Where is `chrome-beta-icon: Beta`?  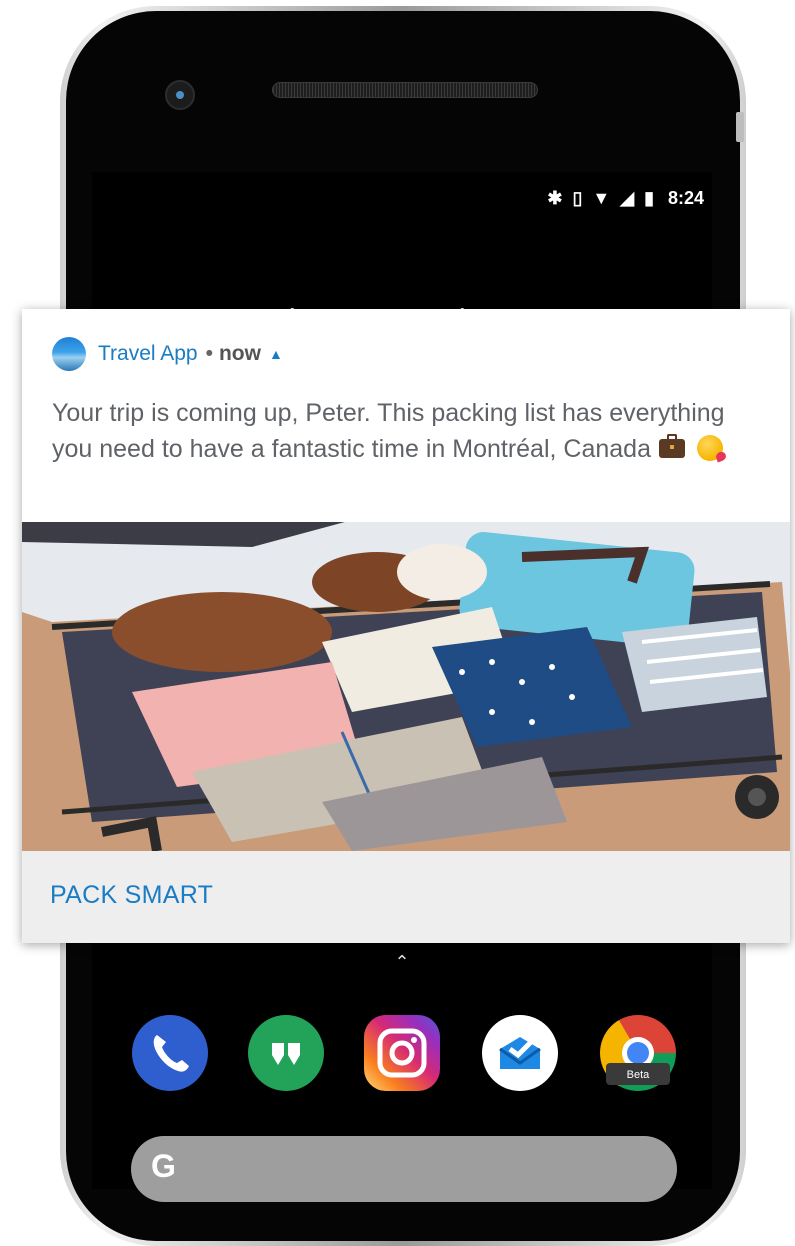 chrome-beta-icon: Beta is located at coordinates (638, 1053).